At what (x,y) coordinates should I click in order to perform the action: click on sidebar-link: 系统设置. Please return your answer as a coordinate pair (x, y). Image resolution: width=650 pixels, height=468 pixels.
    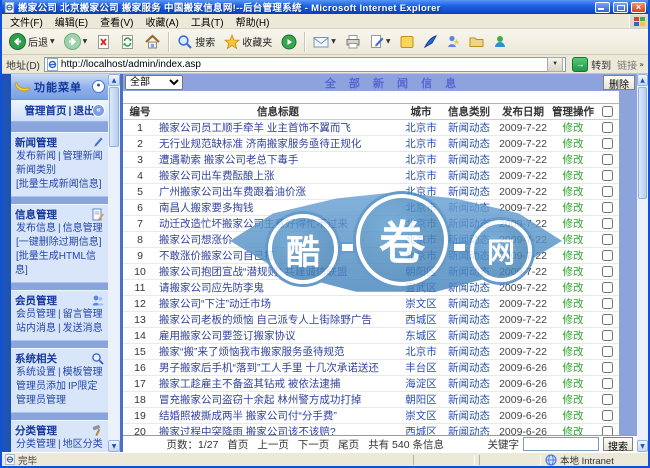
    Looking at the image, I should click on (36, 372).